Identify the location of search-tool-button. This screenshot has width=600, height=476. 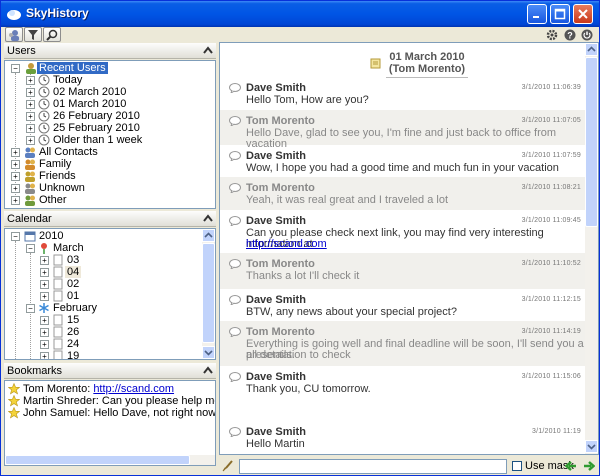
(52, 34).